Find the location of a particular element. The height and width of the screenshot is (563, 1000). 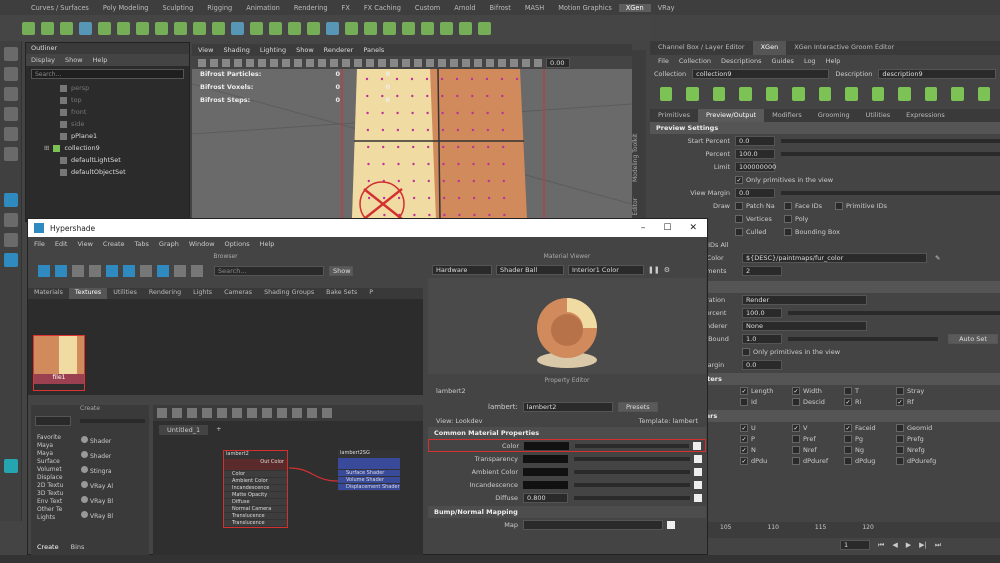

mv-renderer-select: Hardware is located at coordinates (462, 270).